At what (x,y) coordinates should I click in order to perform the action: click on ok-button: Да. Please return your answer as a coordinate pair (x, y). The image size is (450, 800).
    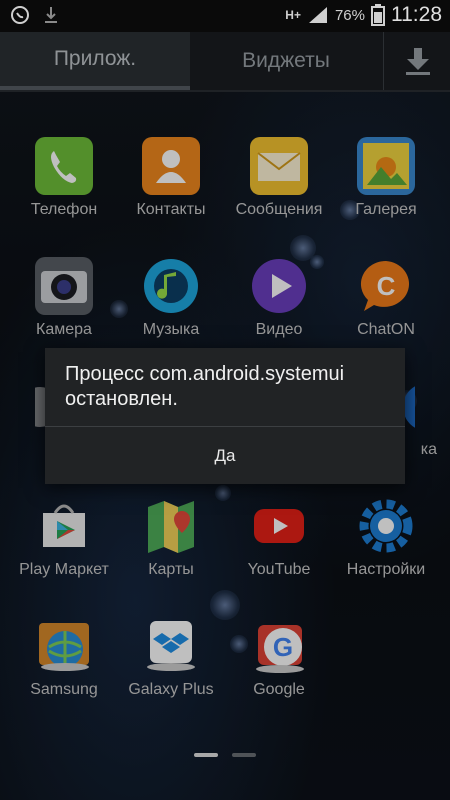
    Looking at the image, I should click on (225, 455).